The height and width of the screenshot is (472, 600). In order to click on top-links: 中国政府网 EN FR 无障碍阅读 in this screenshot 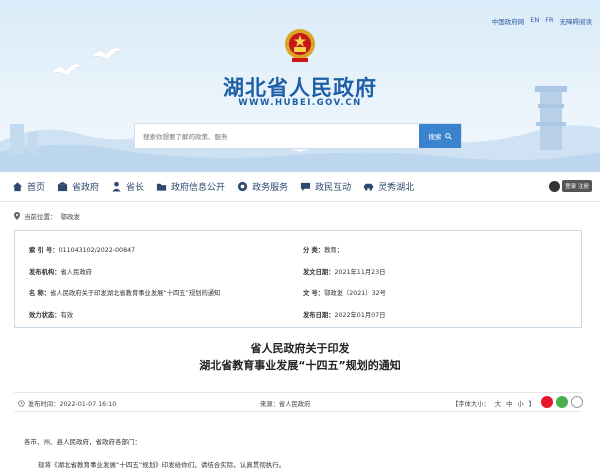, I will do `click(542, 21)`.